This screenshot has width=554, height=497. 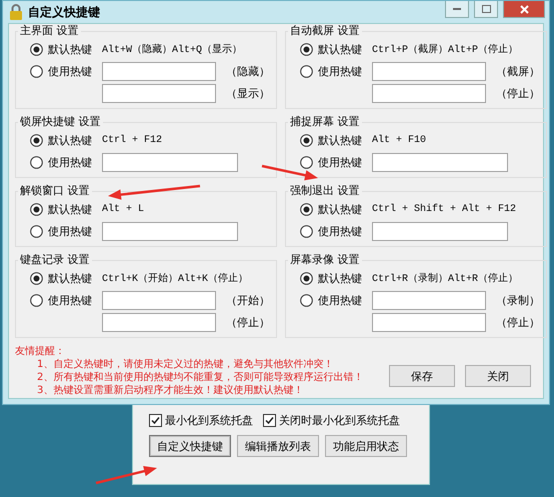 I want to click on dialog-button: 保存, so click(x=422, y=376).